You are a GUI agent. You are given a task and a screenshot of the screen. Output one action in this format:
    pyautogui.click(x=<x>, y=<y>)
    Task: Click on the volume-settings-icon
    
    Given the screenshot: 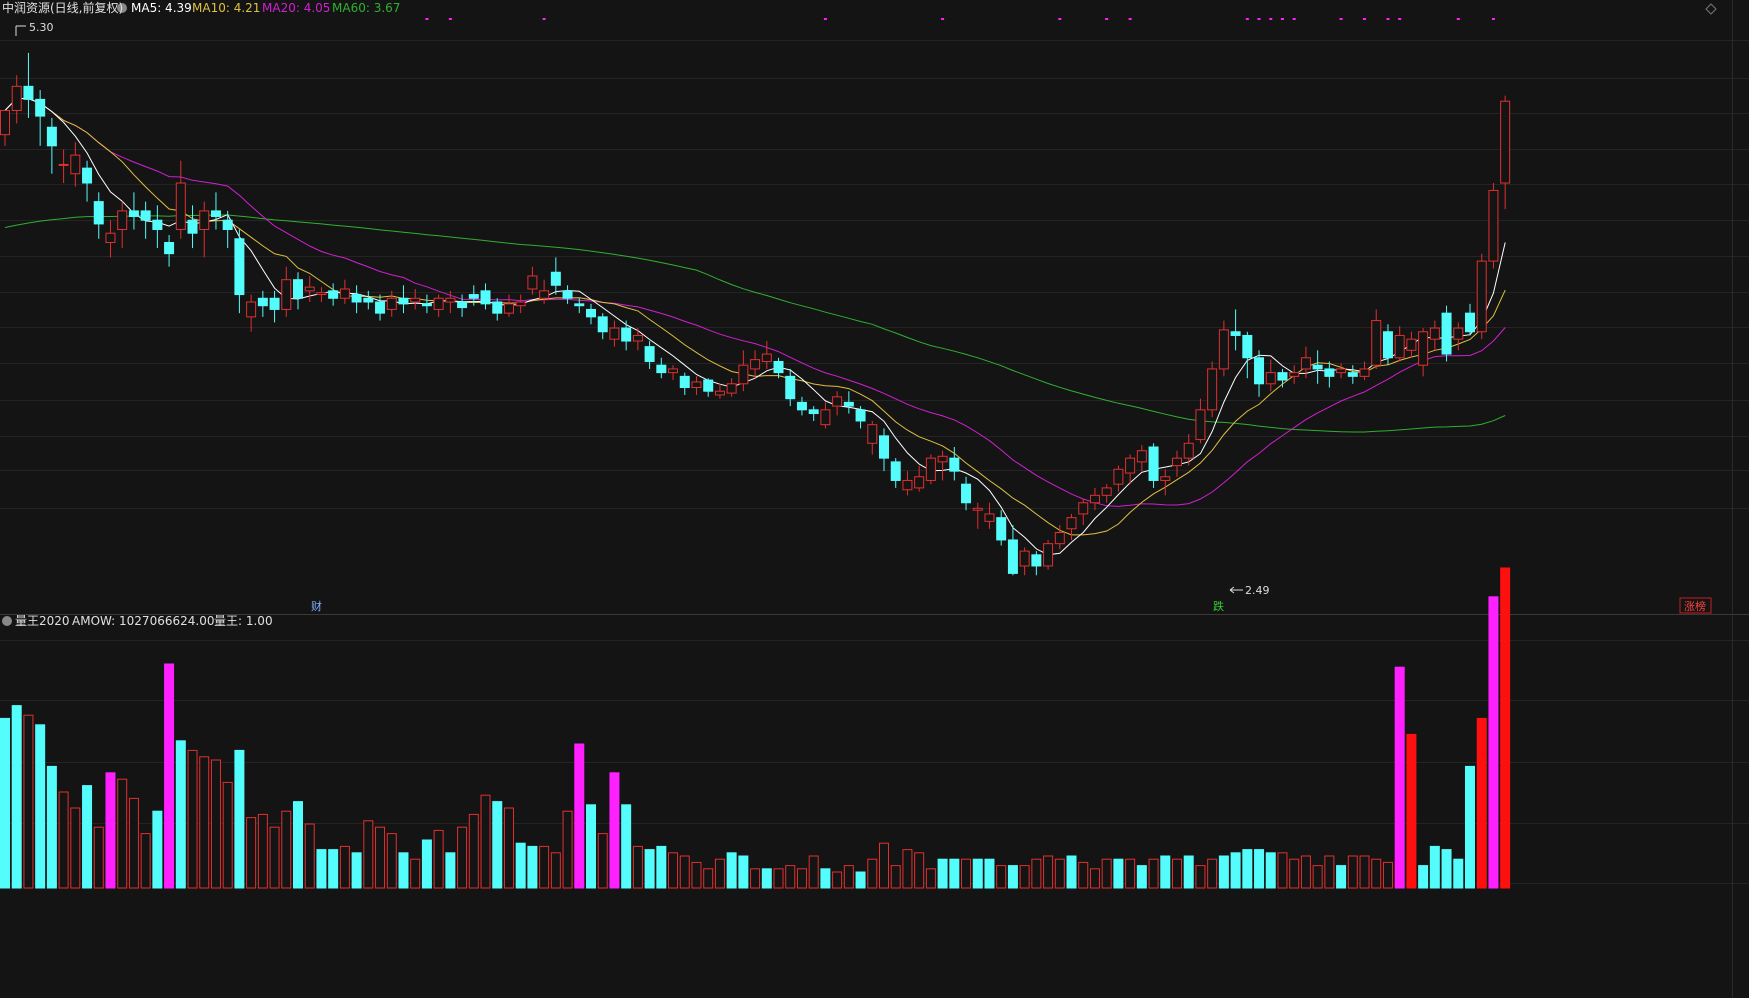 What is the action you would take?
    pyautogui.click(x=7, y=621)
    